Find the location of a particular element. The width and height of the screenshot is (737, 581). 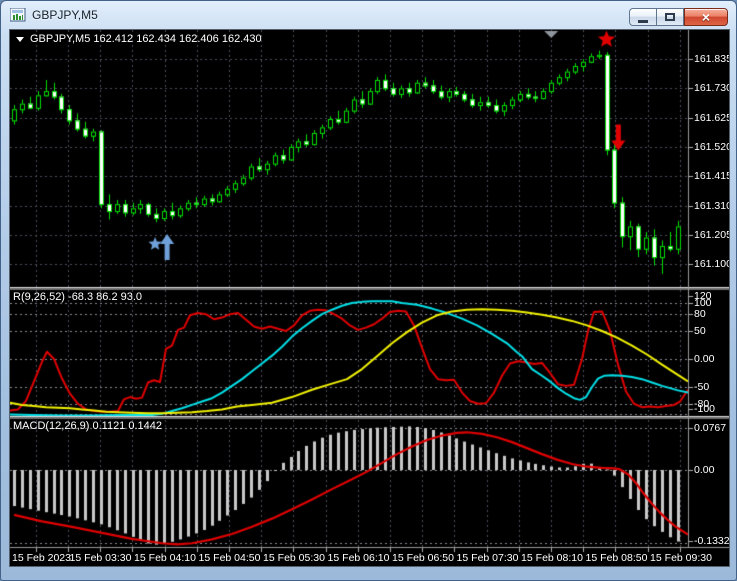

price-tick-label: 161.205 is located at coordinates (712, 234).